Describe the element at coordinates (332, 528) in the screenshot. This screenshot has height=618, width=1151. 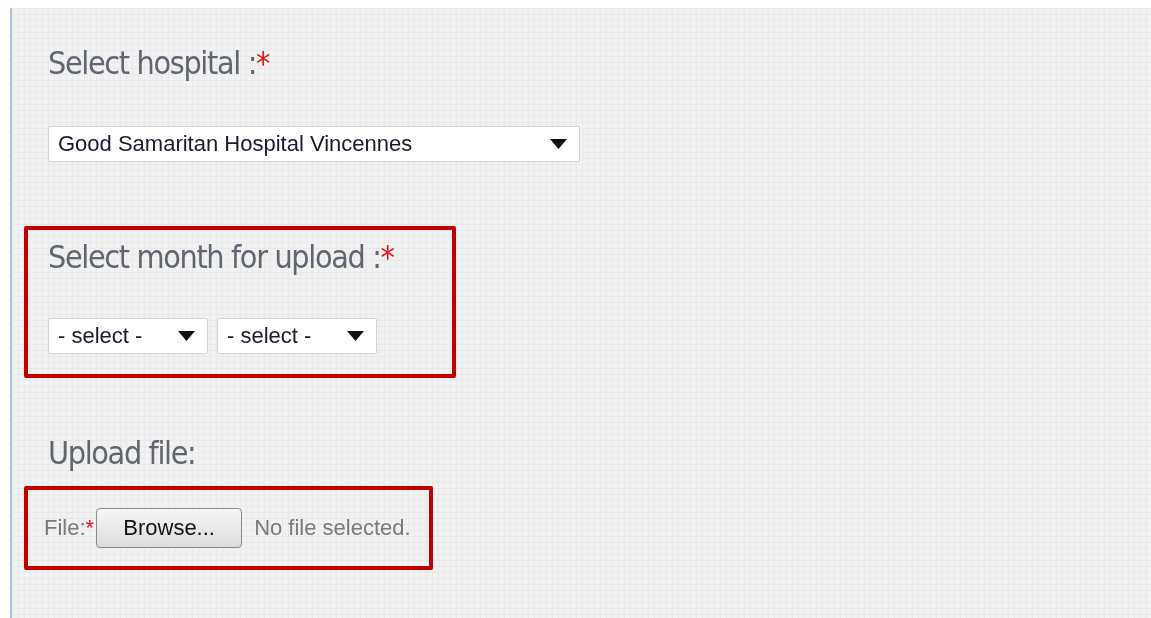
I see `file-status: No file selected.` at that location.